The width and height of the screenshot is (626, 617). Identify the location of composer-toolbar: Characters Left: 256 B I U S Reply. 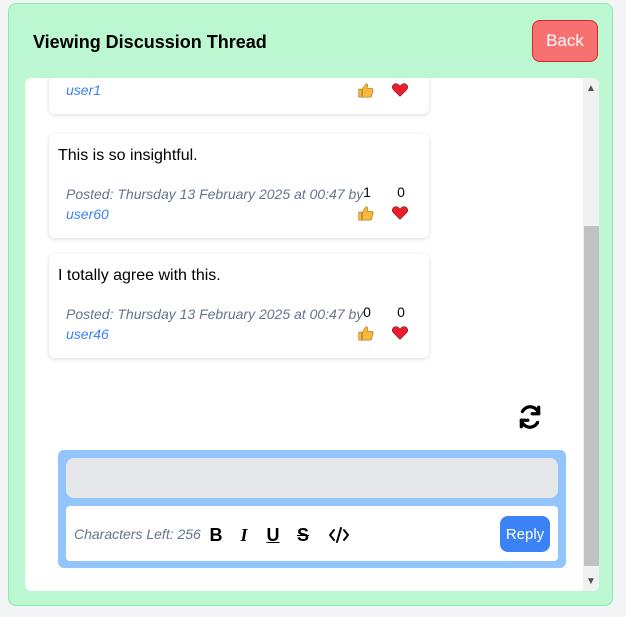
(312, 533).